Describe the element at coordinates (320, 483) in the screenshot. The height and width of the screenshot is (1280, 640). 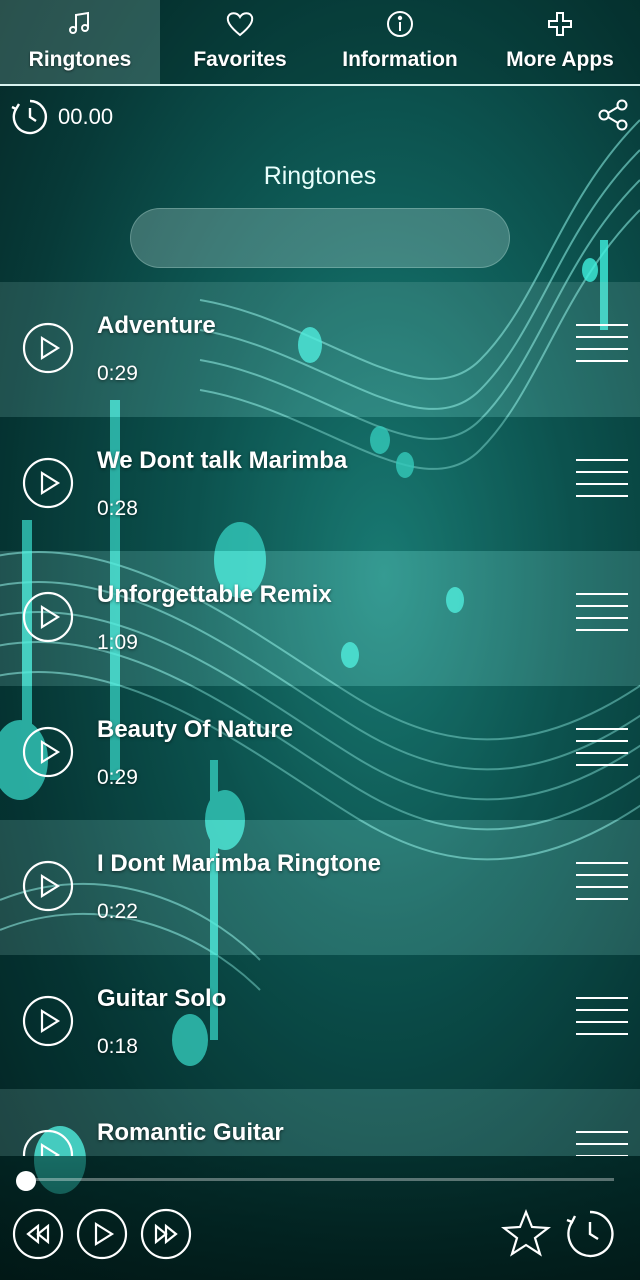
I see `list-item: We Dont talk Marimba 0:28` at that location.